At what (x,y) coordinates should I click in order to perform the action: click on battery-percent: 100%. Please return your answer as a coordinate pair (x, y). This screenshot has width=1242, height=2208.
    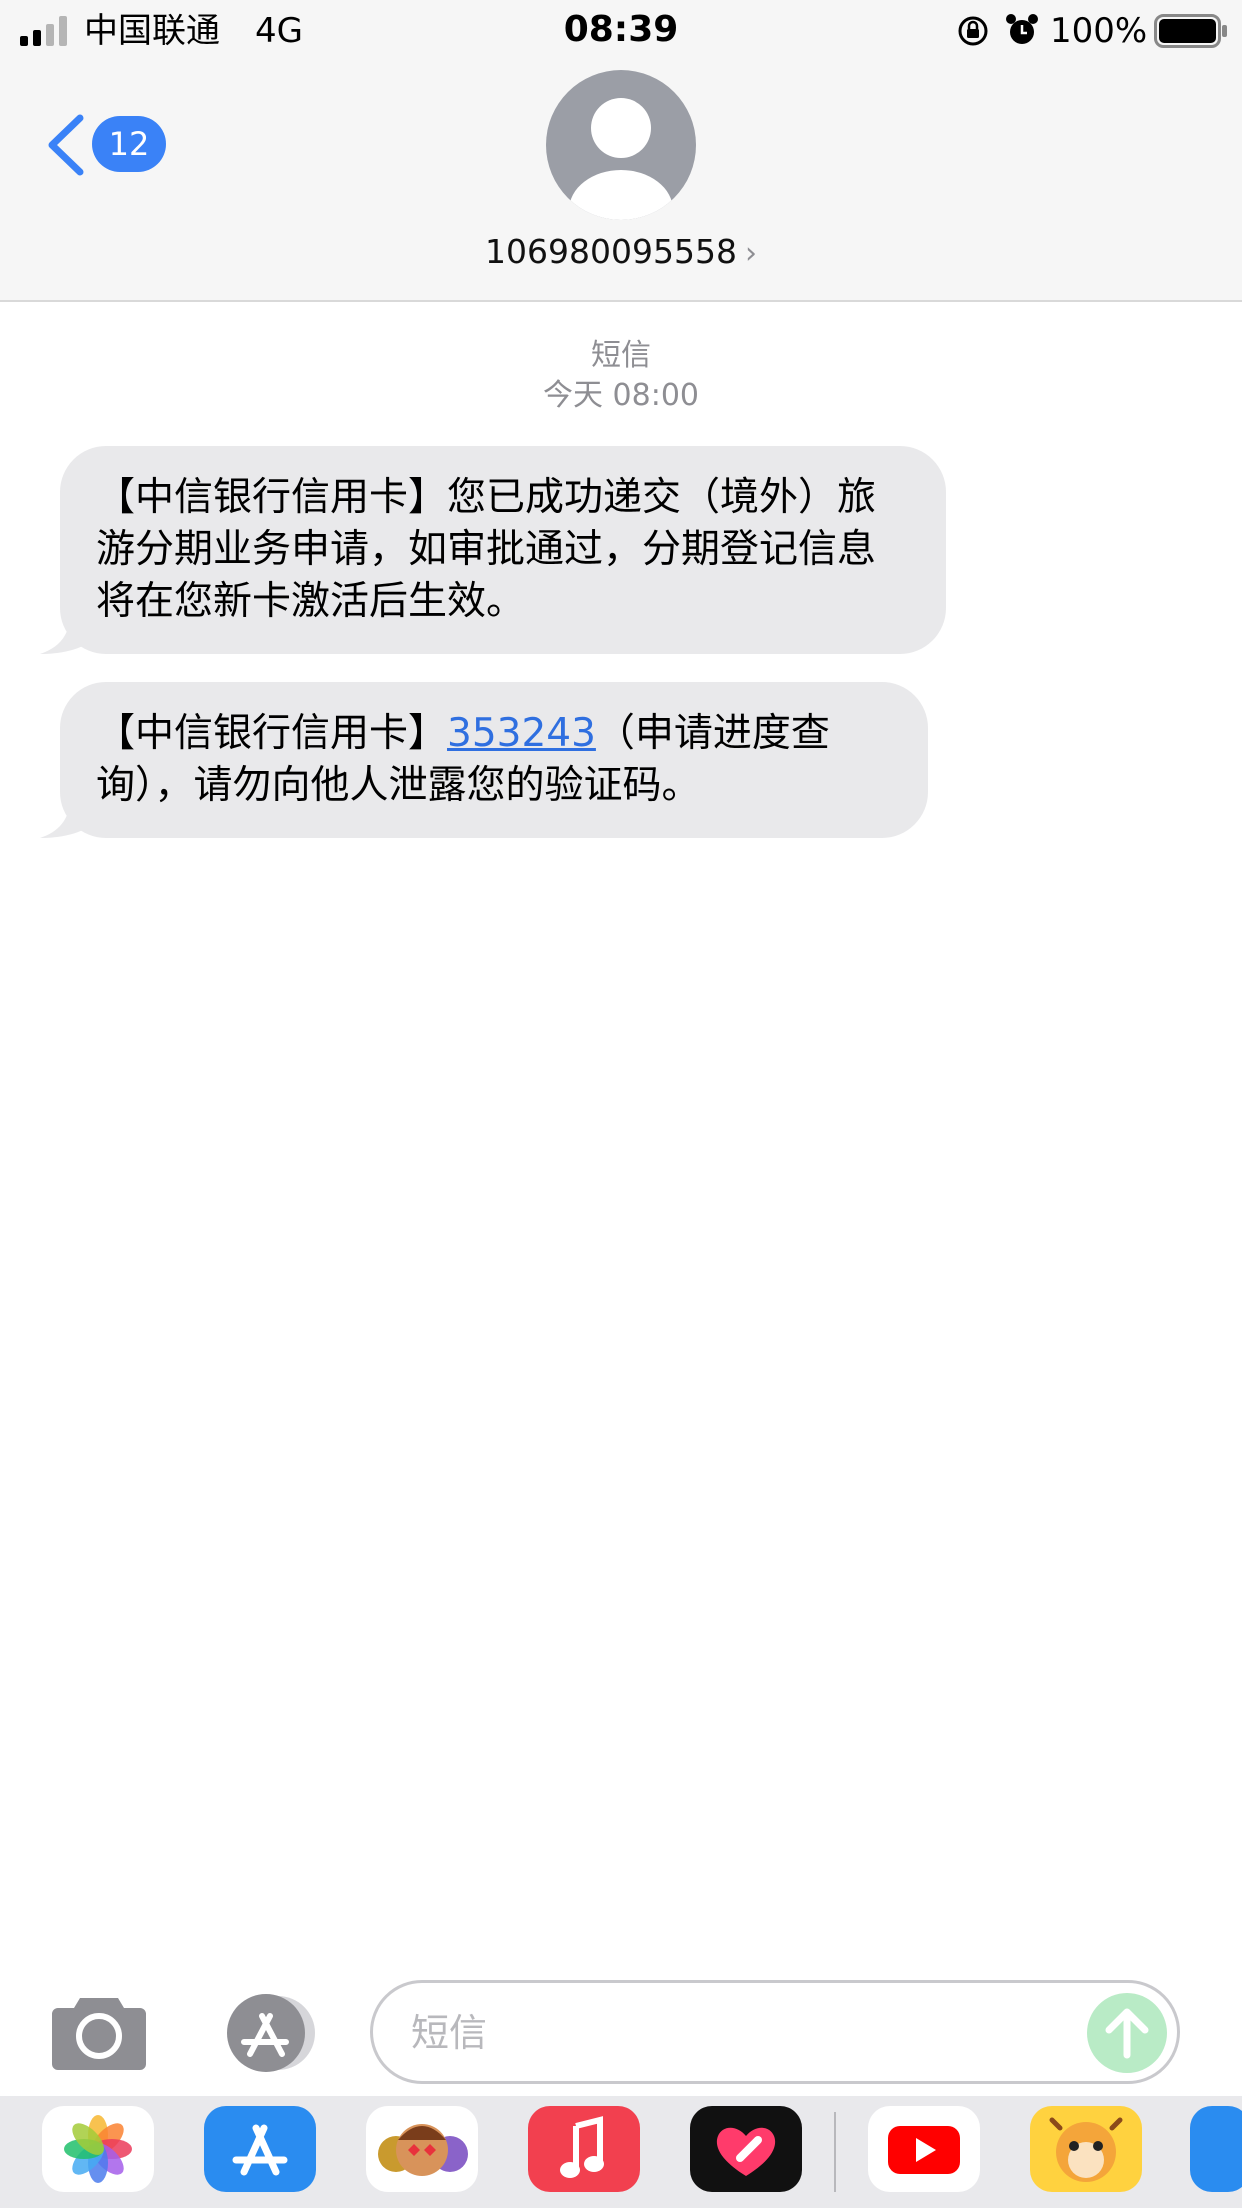
    Looking at the image, I should click on (1099, 31).